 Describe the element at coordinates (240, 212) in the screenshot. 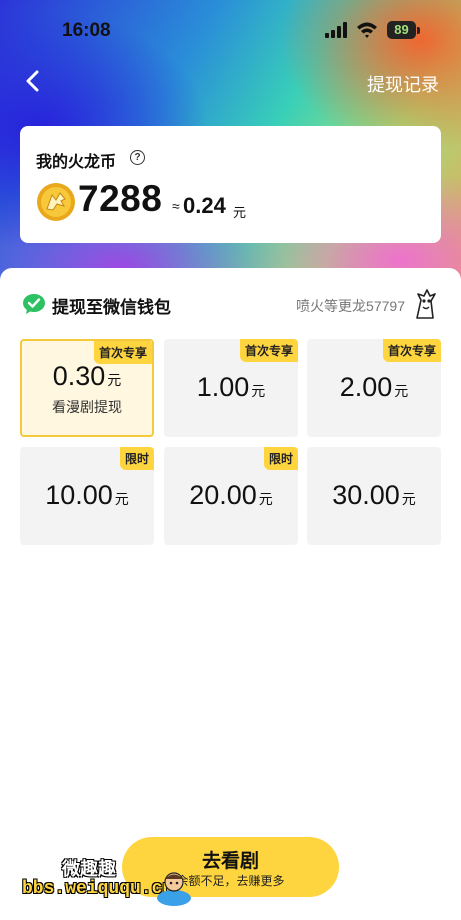

I see `yuan-unit: 元` at that location.